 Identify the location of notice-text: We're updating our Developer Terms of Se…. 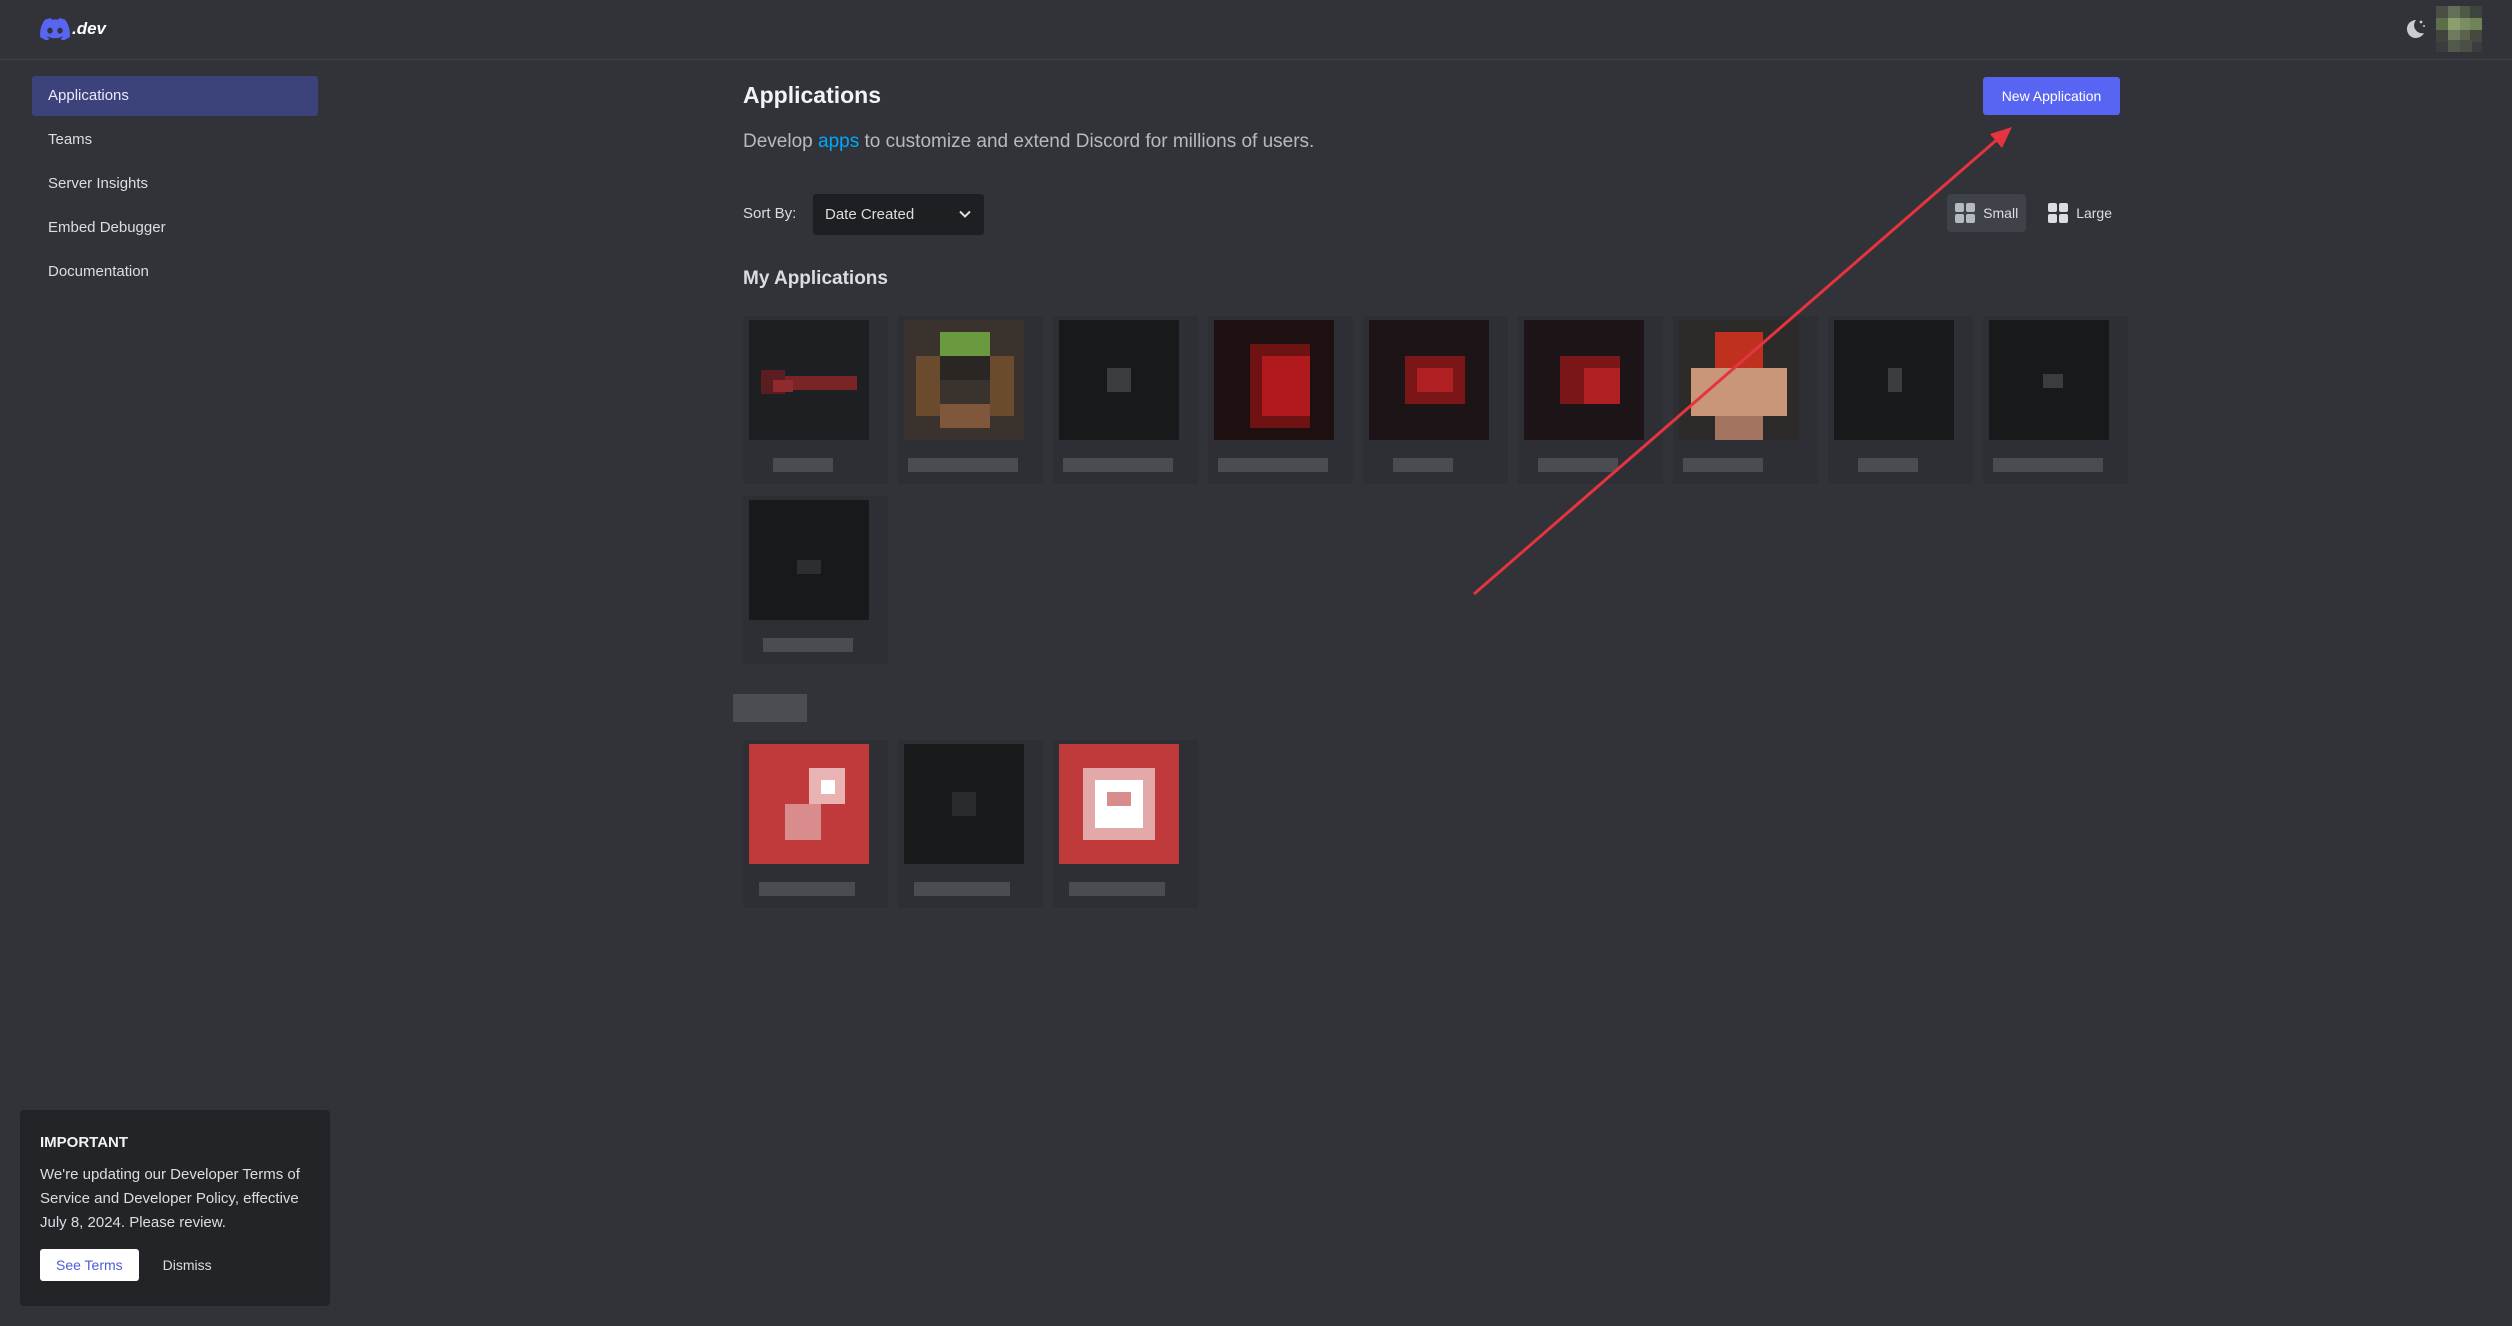
(170, 1198).